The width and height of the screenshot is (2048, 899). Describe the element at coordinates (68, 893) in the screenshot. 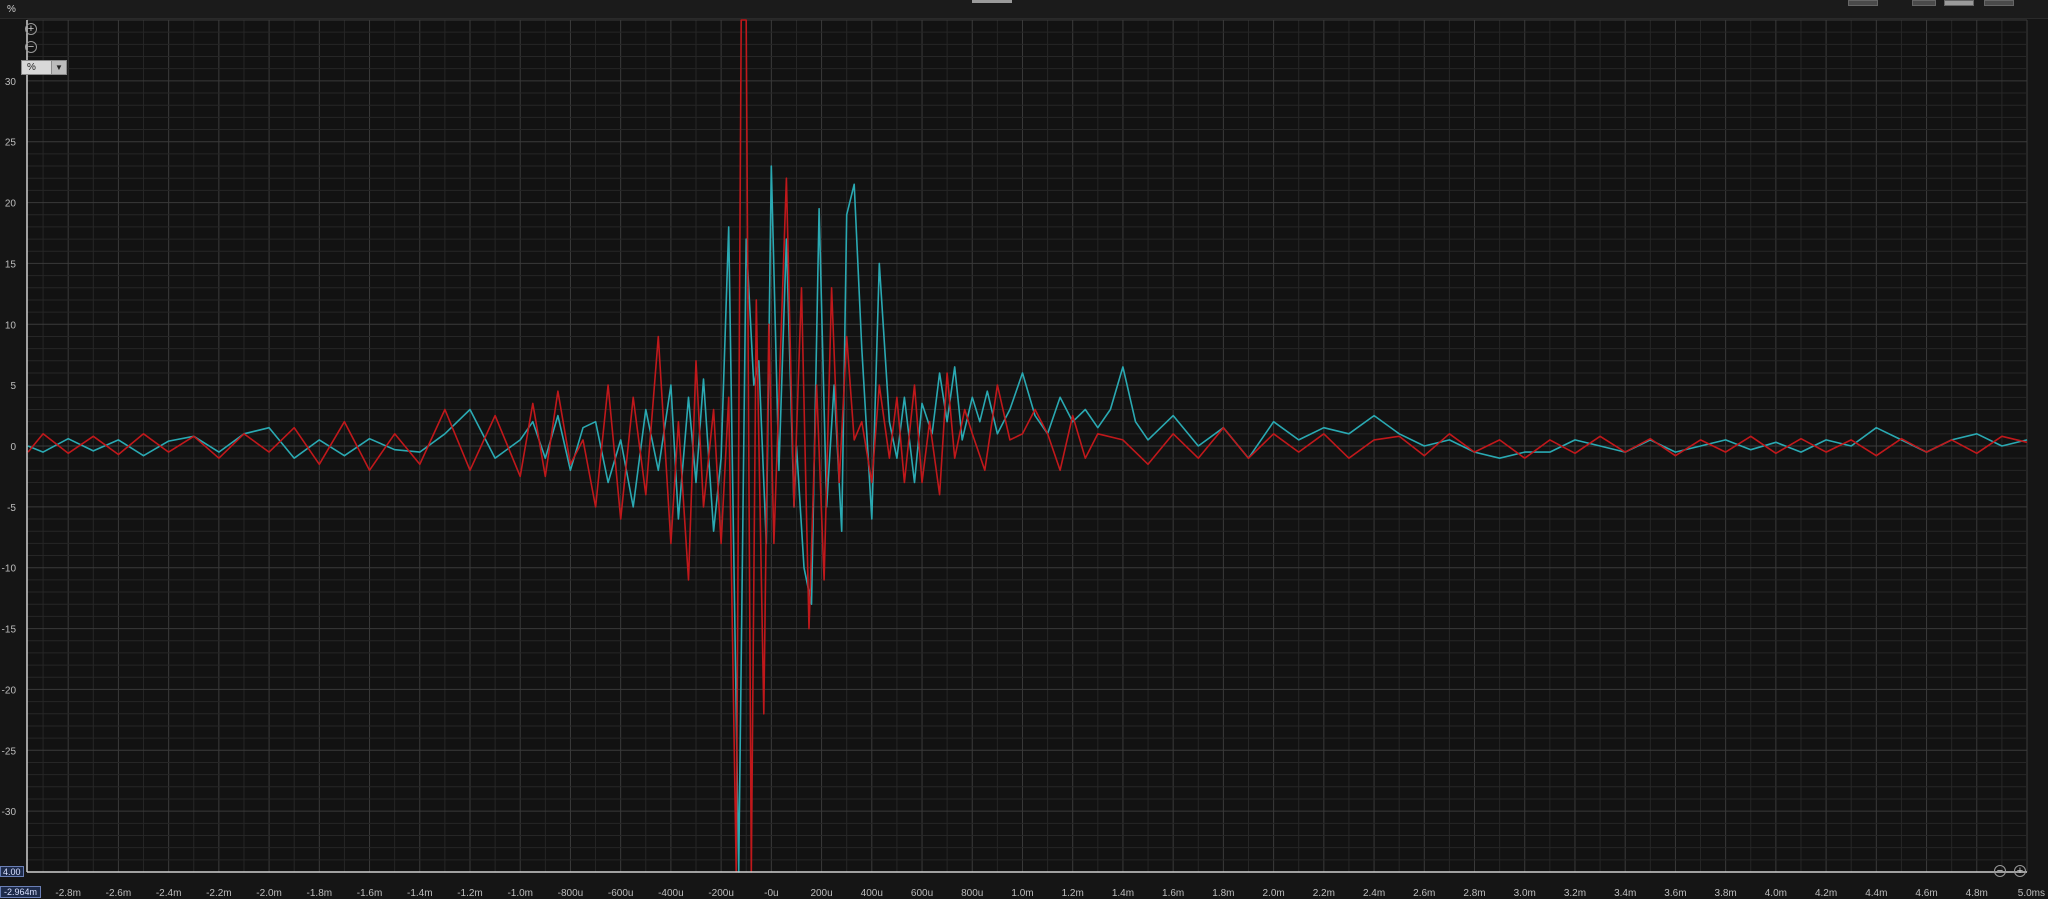

I see `x-tick-label: -2.8m` at that location.